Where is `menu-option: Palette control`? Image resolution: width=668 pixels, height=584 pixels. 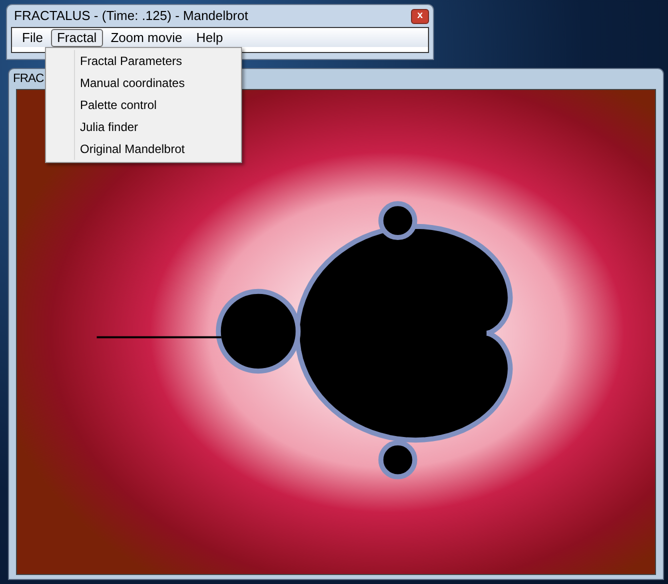 menu-option: Palette control is located at coordinates (143, 105).